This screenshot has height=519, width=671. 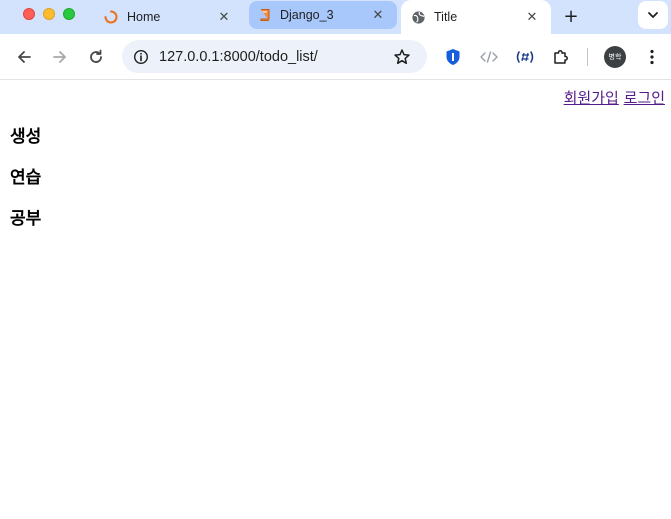 I want to click on login-link: 로그인, so click(x=644, y=98).